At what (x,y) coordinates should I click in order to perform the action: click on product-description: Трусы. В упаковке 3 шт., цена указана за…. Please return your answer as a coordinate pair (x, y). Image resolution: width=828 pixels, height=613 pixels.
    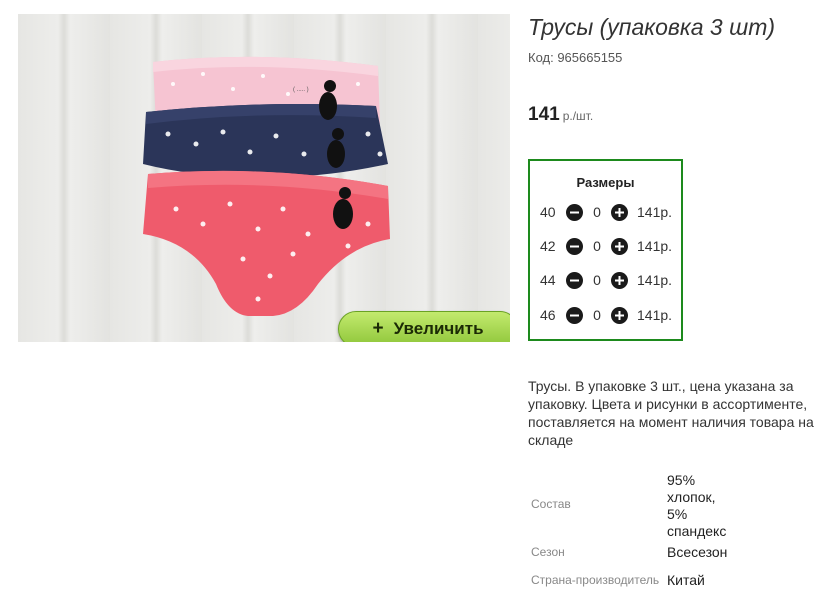
    Looking at the image, I should click on (671, 413).